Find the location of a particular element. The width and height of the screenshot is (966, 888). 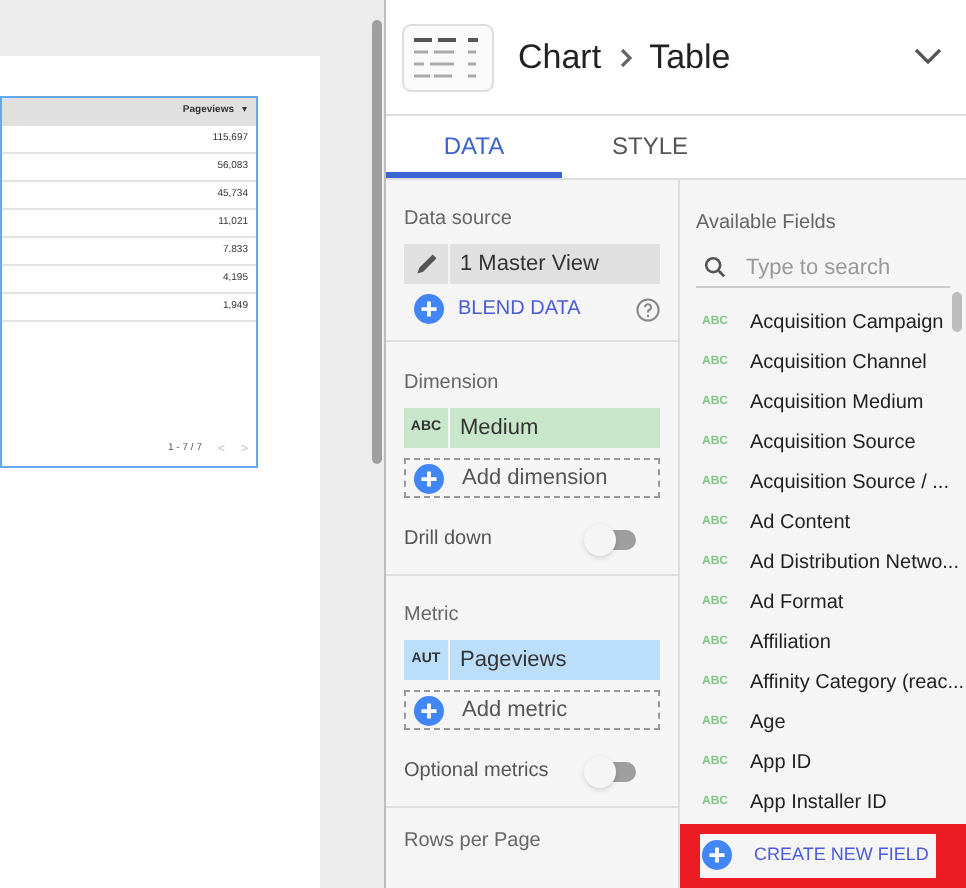

section-heading: Data source is located at coordinates (459, 220).